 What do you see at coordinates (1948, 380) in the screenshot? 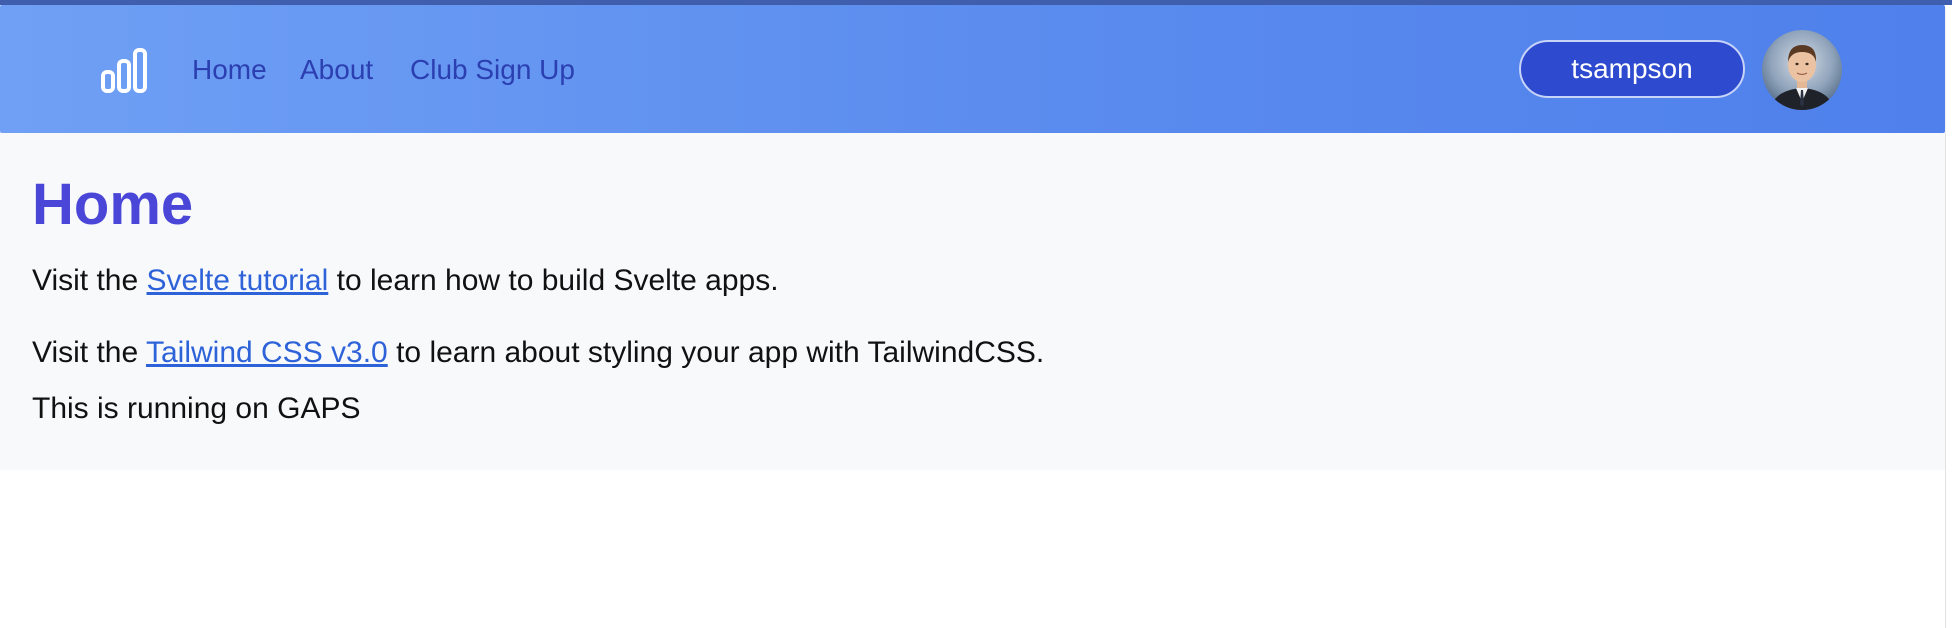
I see `scrollbar-track` at bounding box center [1948, 380].